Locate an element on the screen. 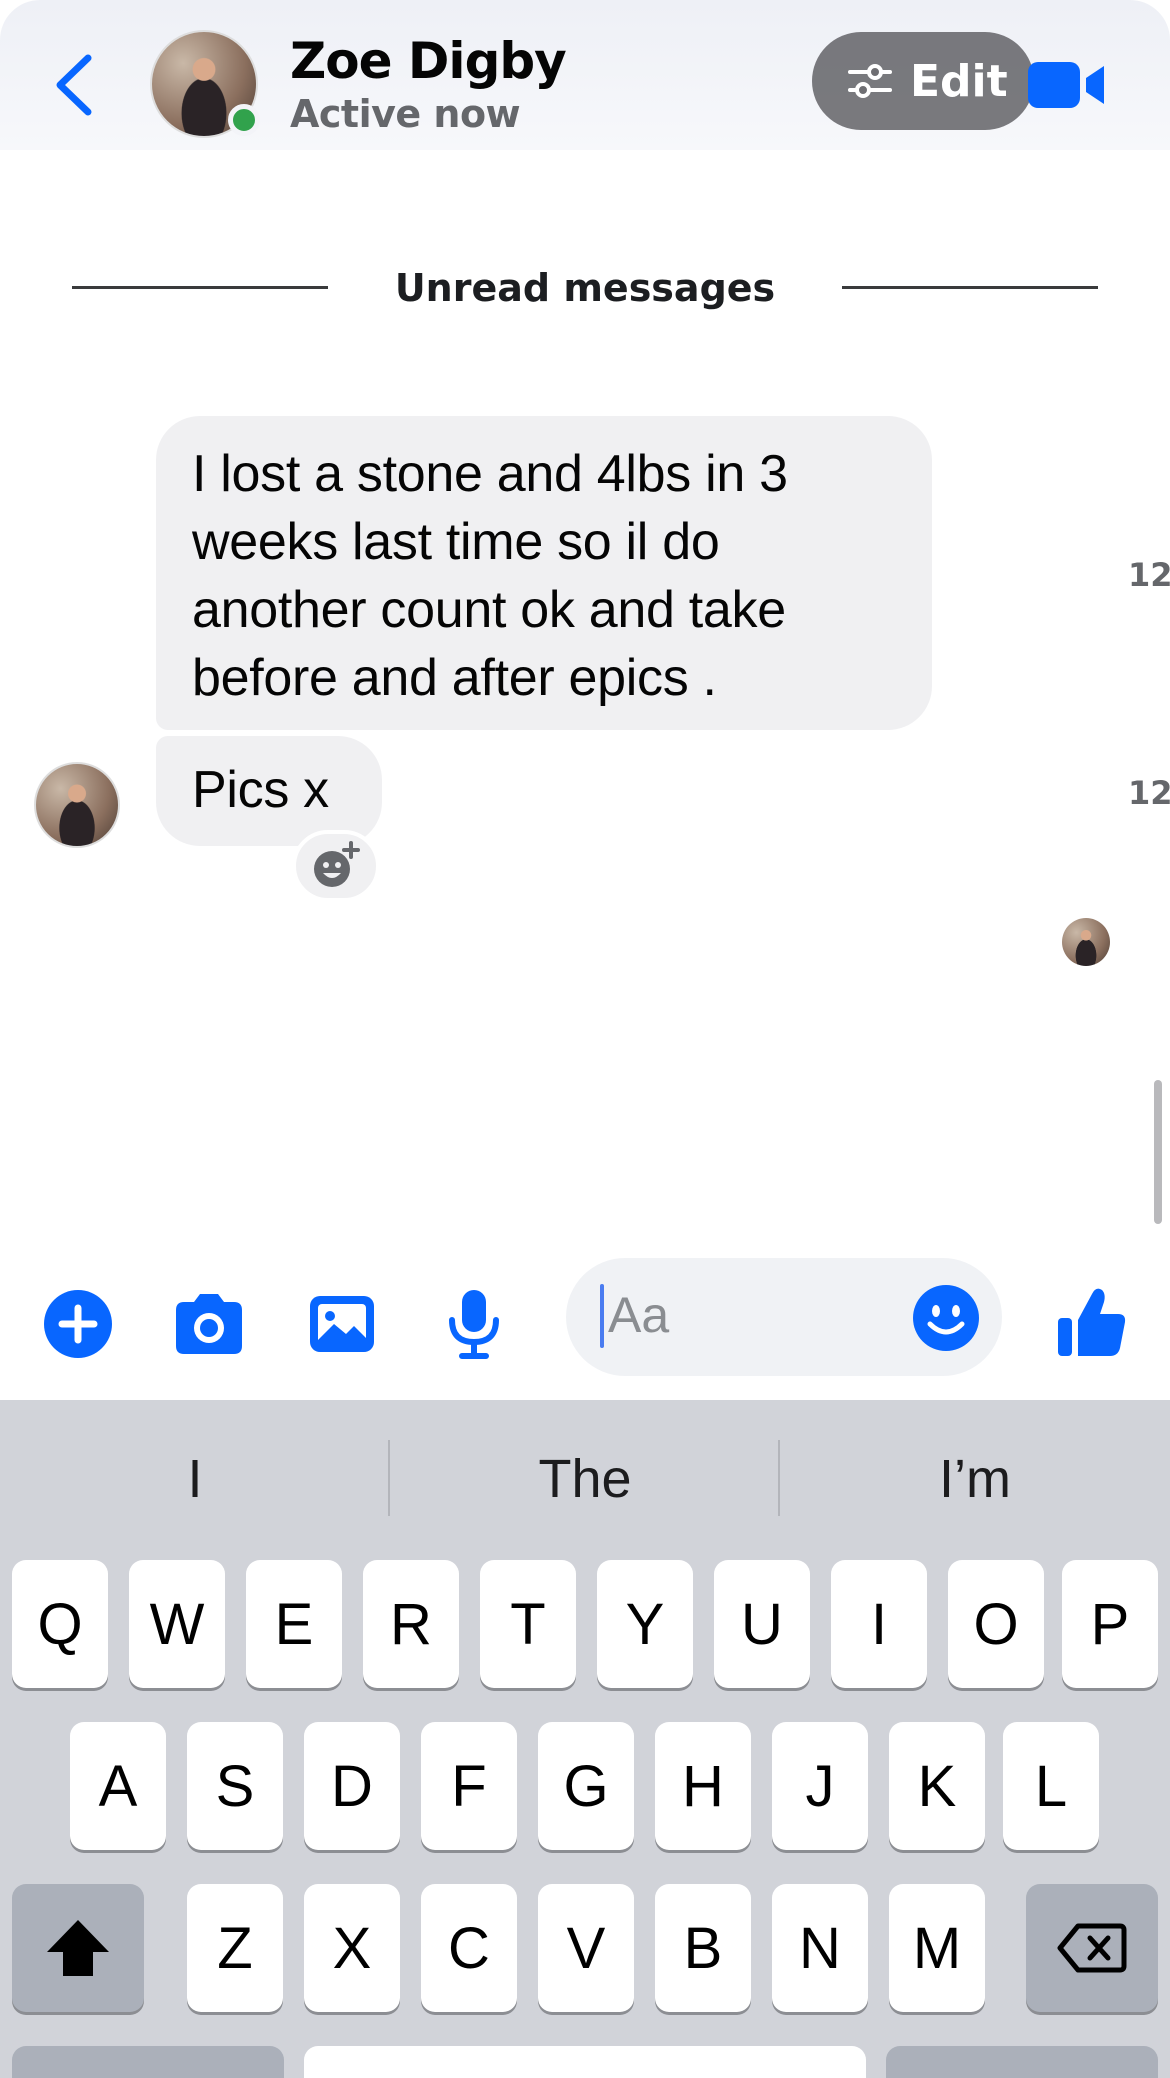 This screenshot has height=2078, width=1170. text-cursor is located at coordinates (602, 1316).